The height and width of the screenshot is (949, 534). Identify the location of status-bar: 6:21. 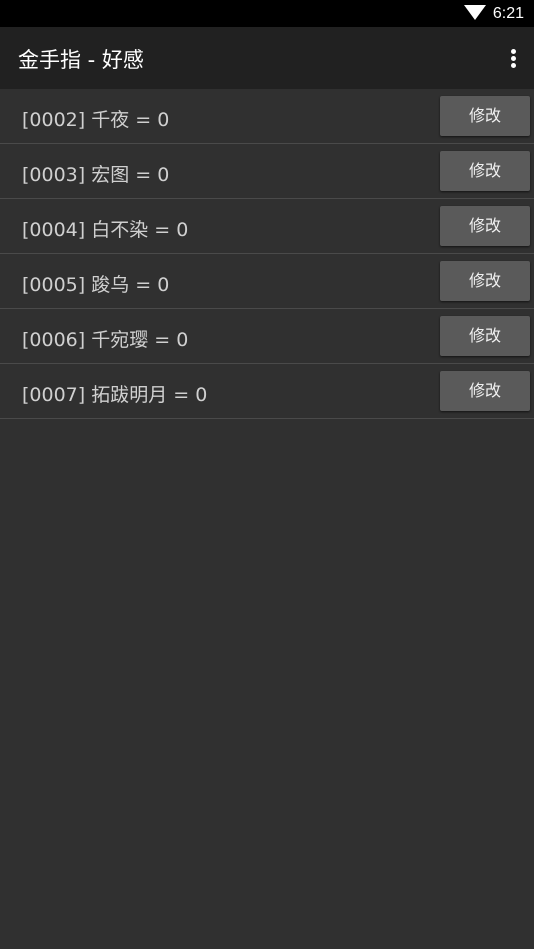
(267, 13).